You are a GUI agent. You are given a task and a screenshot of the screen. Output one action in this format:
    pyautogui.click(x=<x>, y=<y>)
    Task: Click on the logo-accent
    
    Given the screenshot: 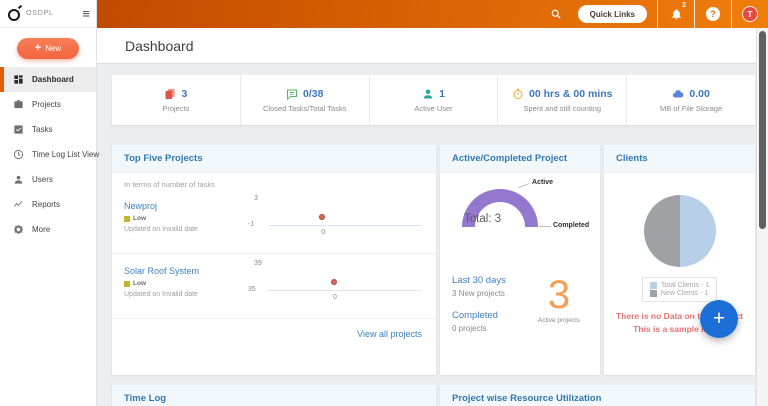 What is the action you would take?
    pyautogui.click(x=20, y=6)
    